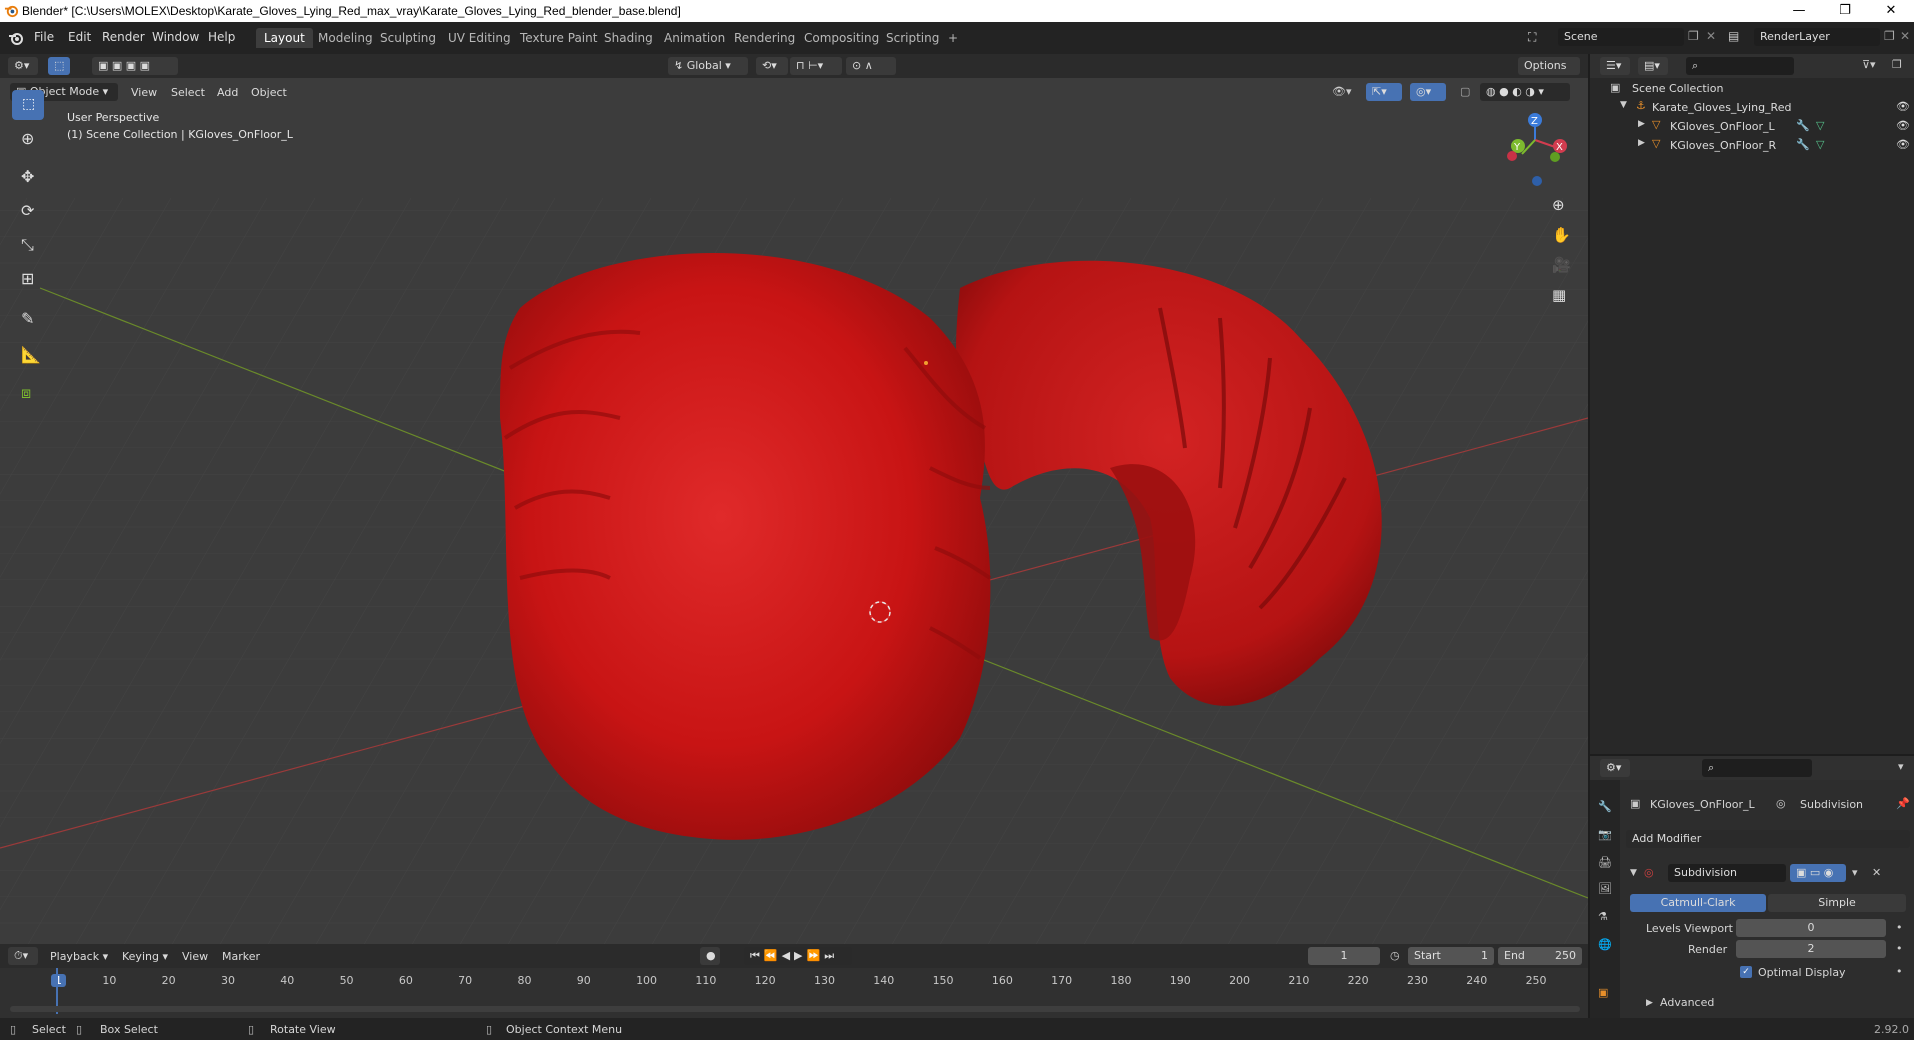 The image size is (1914, 1040). Describe the element at coordinates (1605, 944) in the screenshot. I see `world-tab-icon: 🌐` at that location.